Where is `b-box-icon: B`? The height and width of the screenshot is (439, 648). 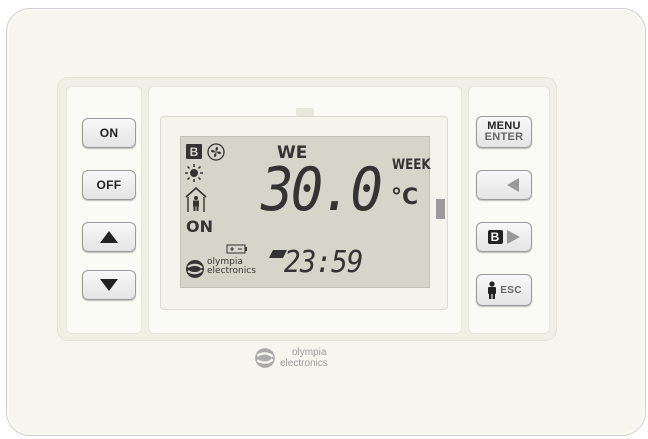
b-box-icon: B is located at coordinates (495, 237).